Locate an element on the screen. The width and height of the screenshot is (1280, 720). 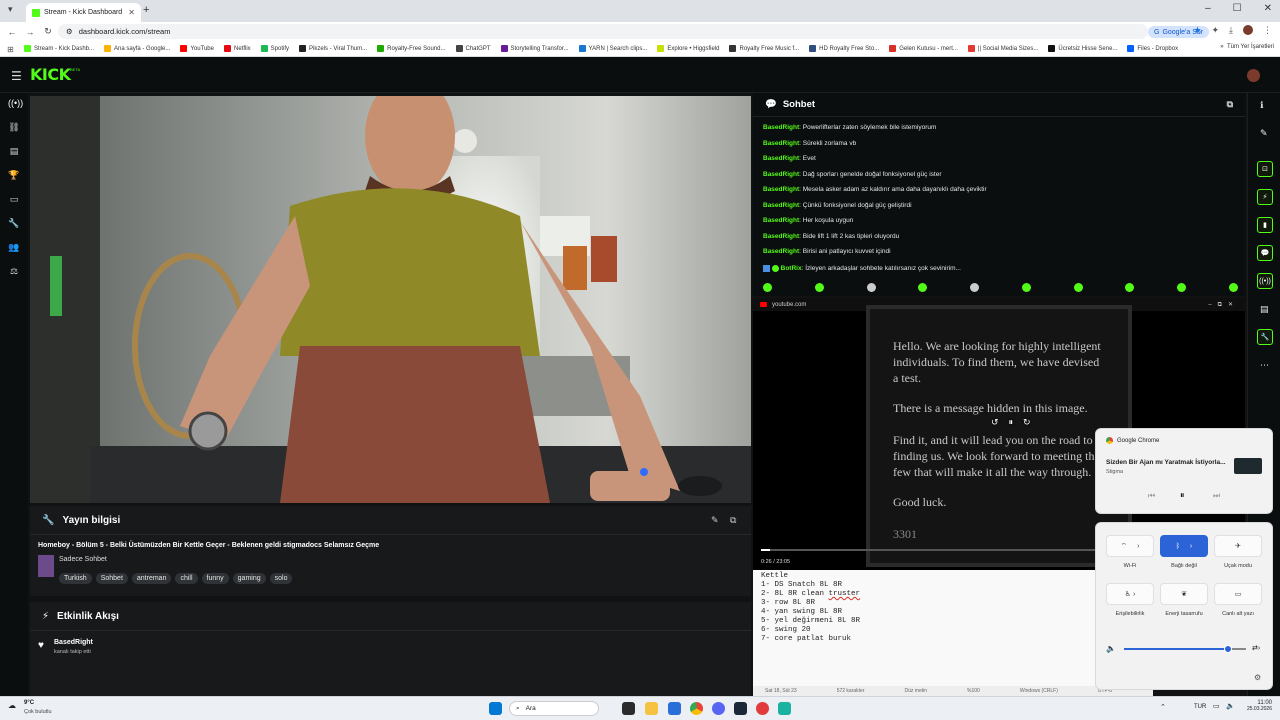
airplane-toggle: ✈ is located at coordinates (1238, 546).